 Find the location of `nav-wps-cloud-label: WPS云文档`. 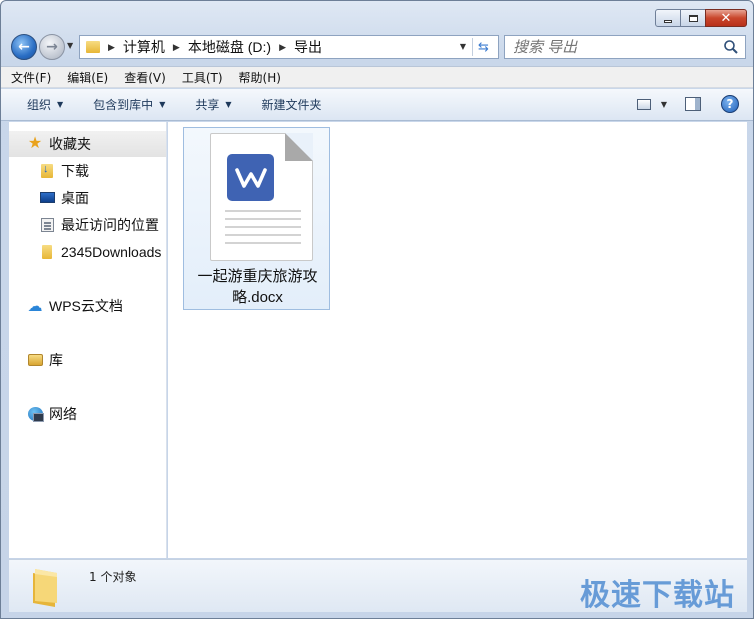

nav-wps-cloud-label: WPS云文档 is located at coordinates (86, 306).